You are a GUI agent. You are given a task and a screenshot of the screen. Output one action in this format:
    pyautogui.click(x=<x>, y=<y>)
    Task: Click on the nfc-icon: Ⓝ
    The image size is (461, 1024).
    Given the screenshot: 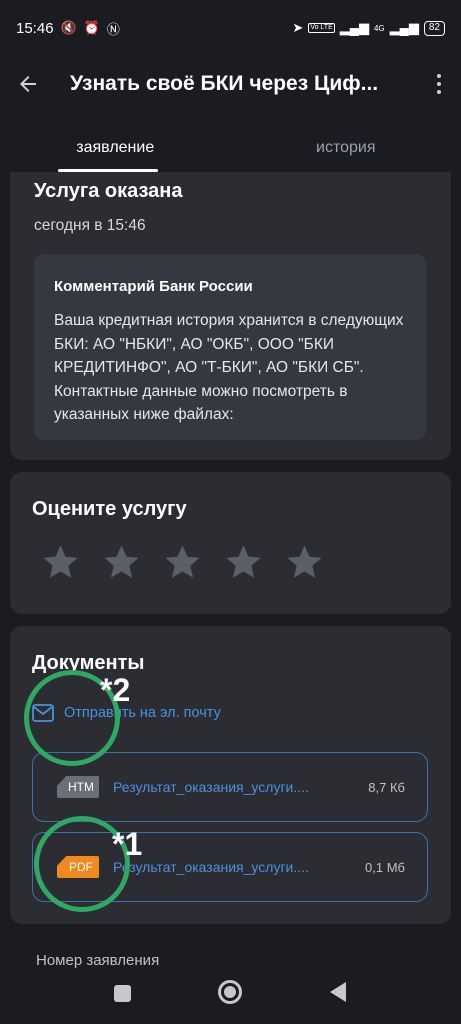 What is the action you would take?
    pyautogui.click(x=113, y=29)
    